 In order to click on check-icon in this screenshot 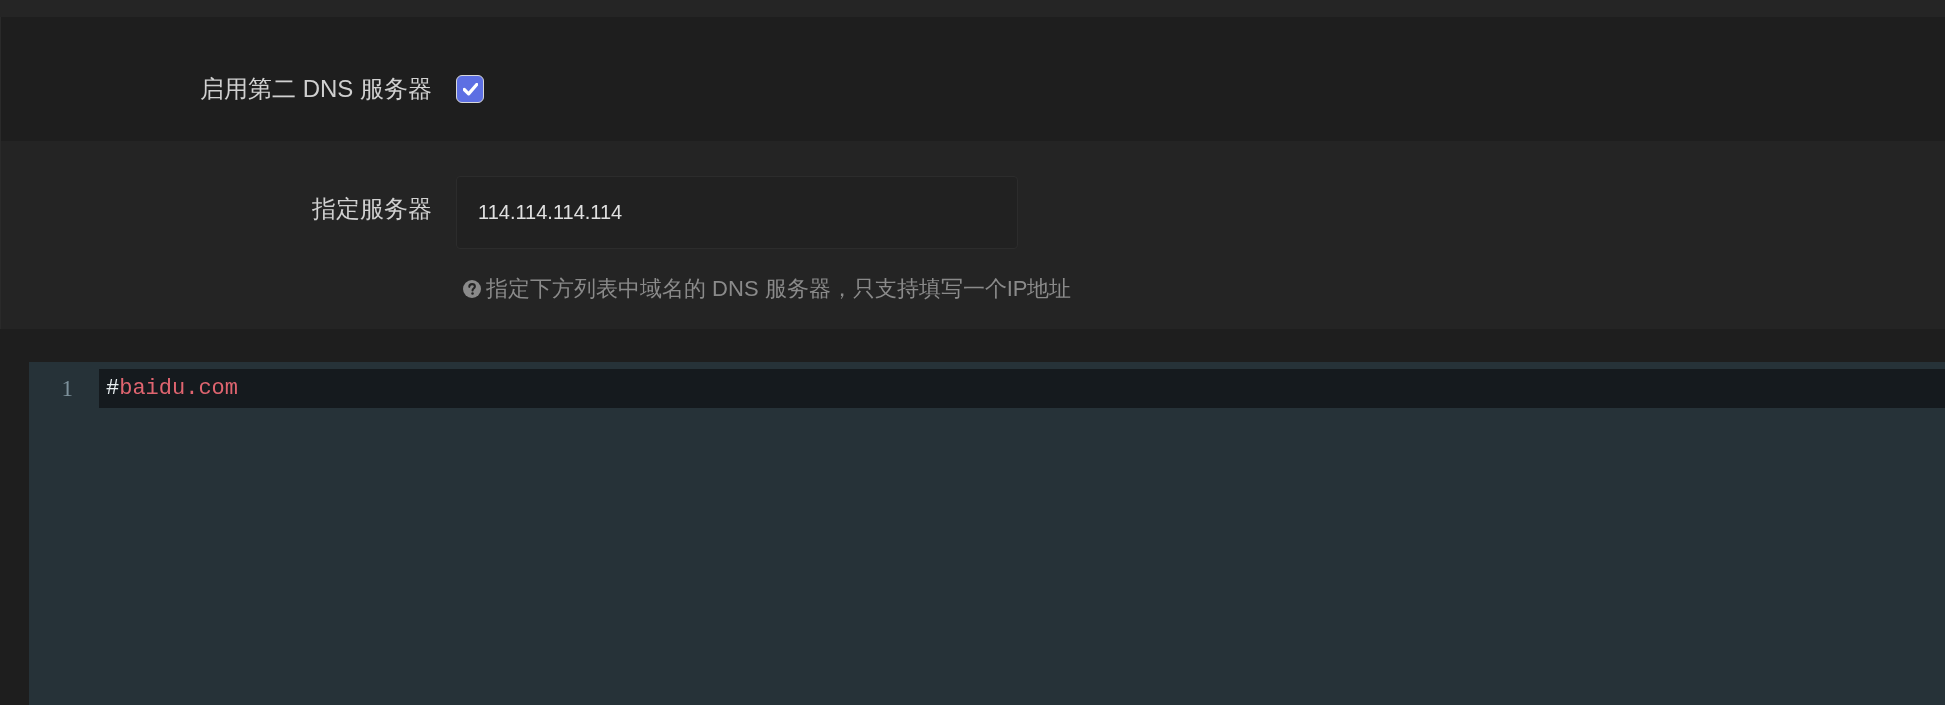, I will do `click(470, 89)`.